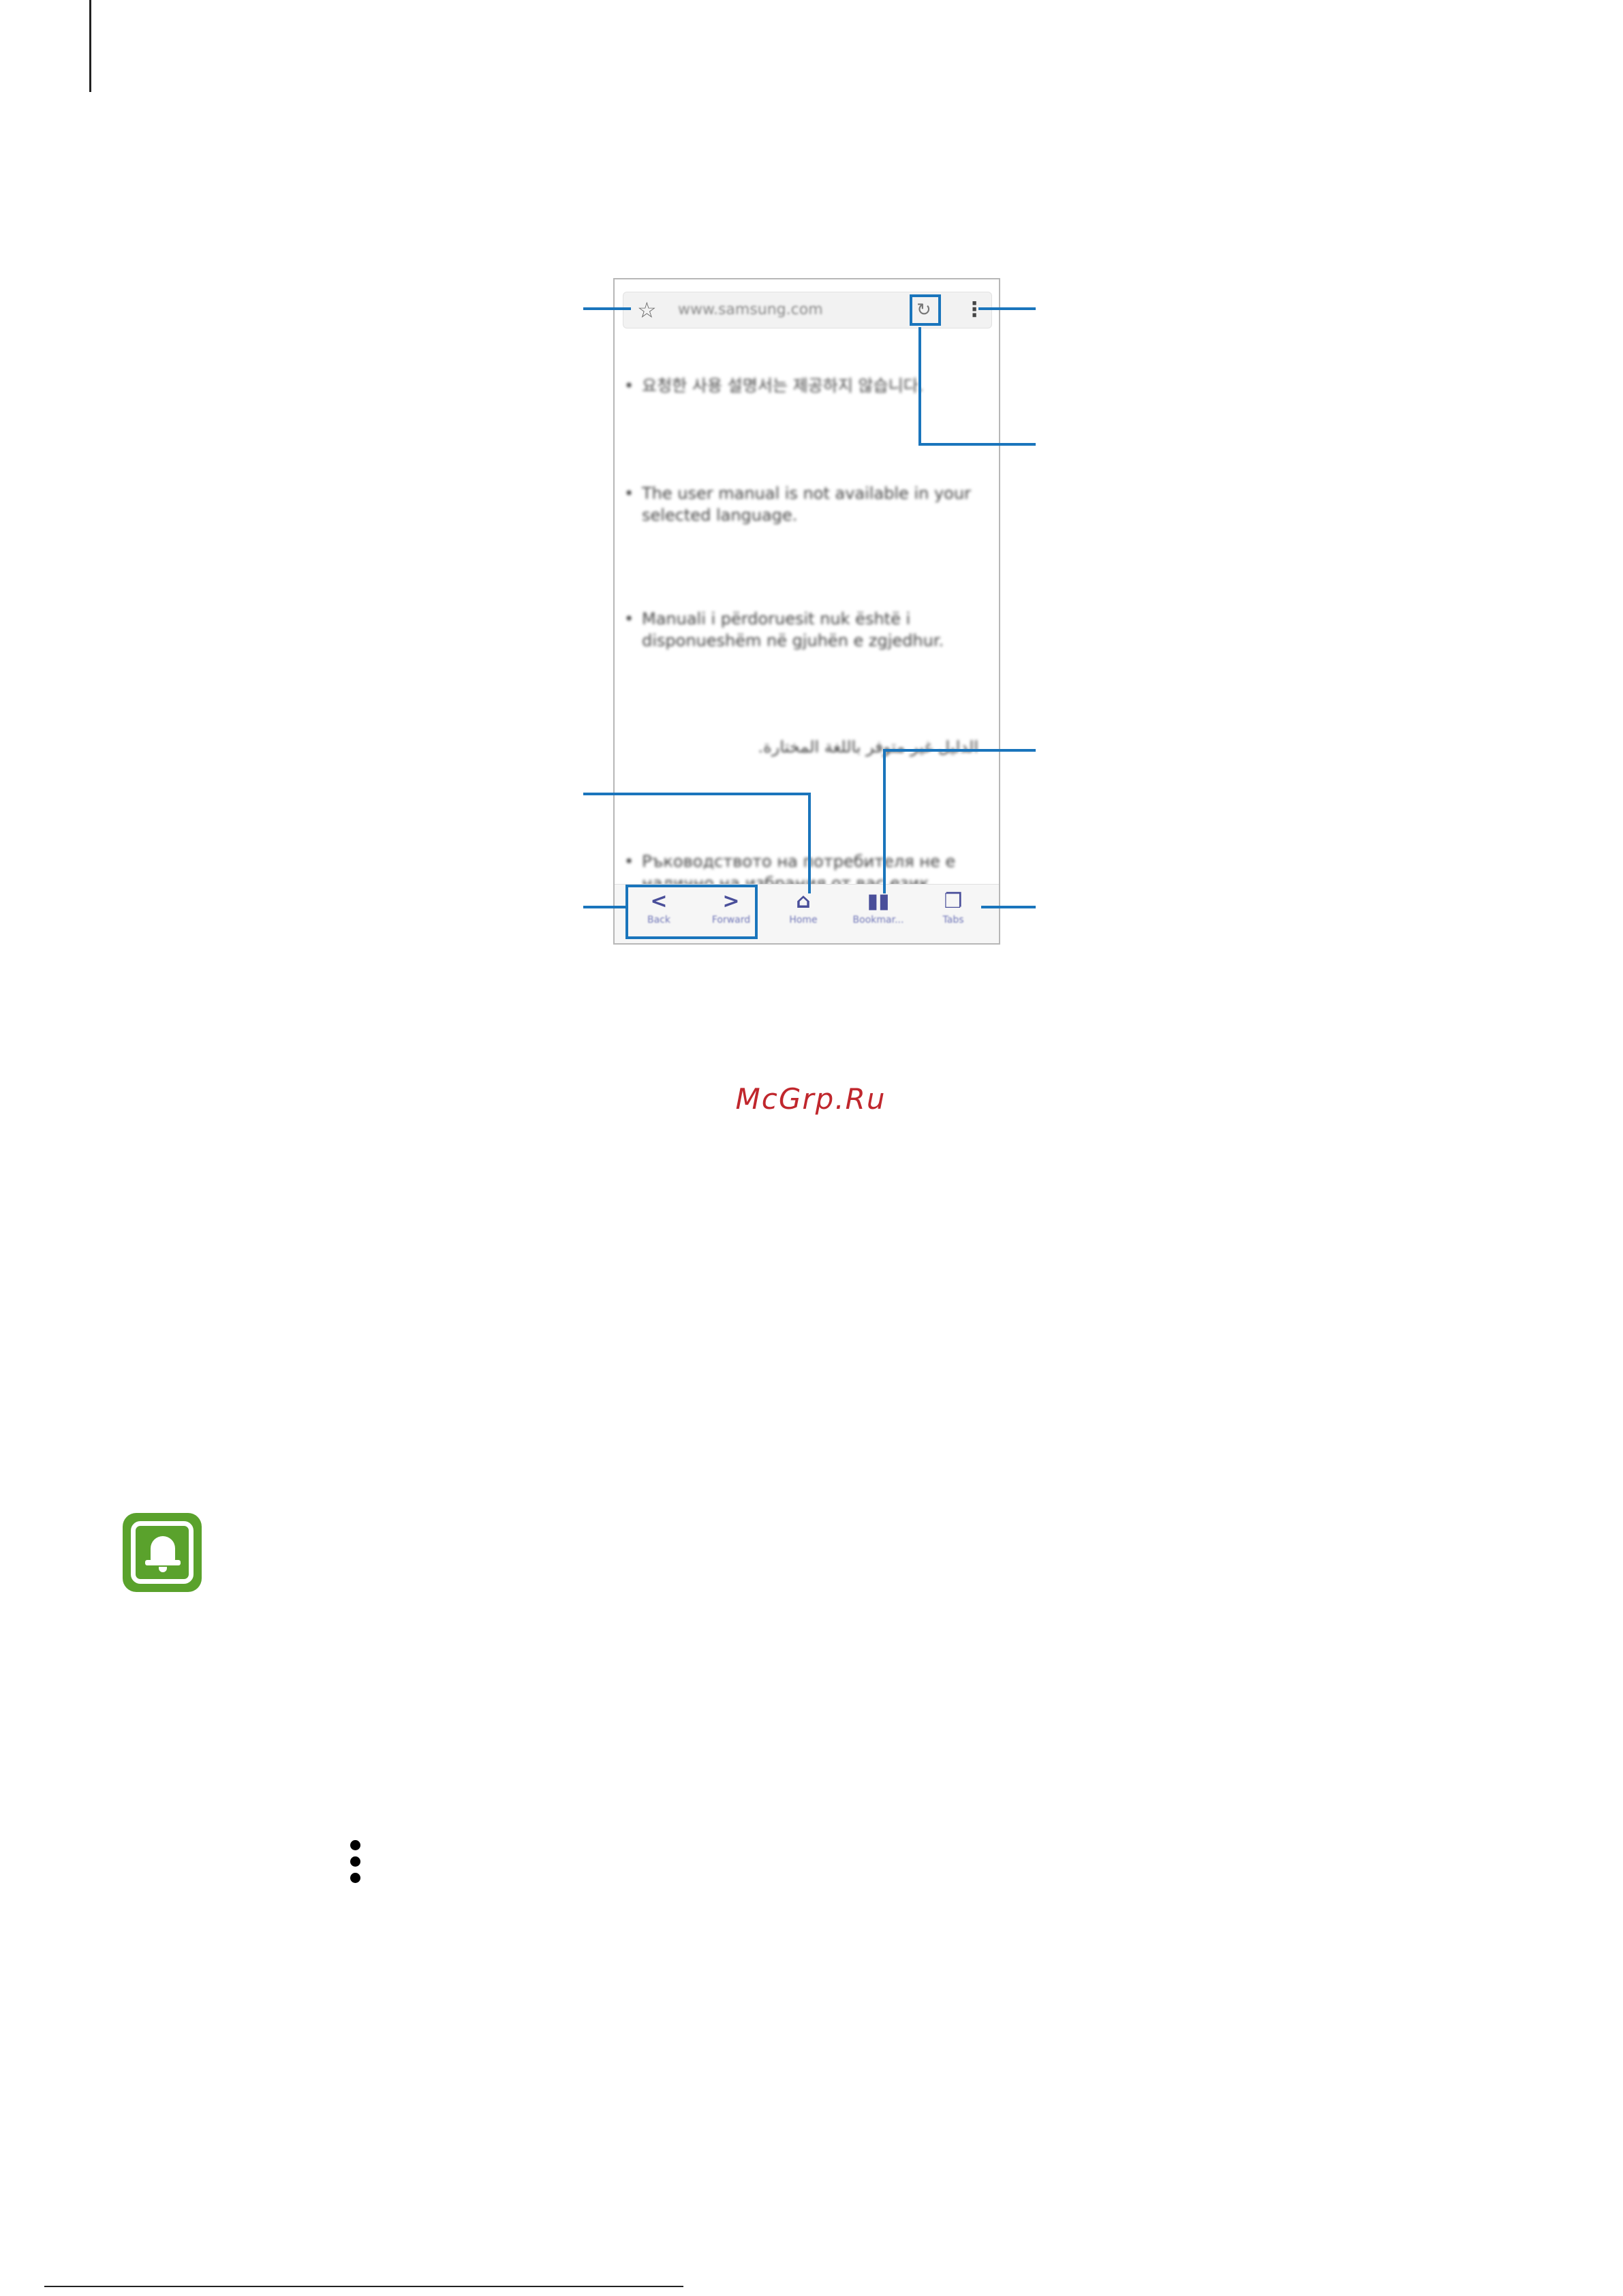 This screenshot has width=1623, height=2296. Describe the element at coordinates (953, 901) in the screenshot. I see `tabs-icon: ❐` at that location.